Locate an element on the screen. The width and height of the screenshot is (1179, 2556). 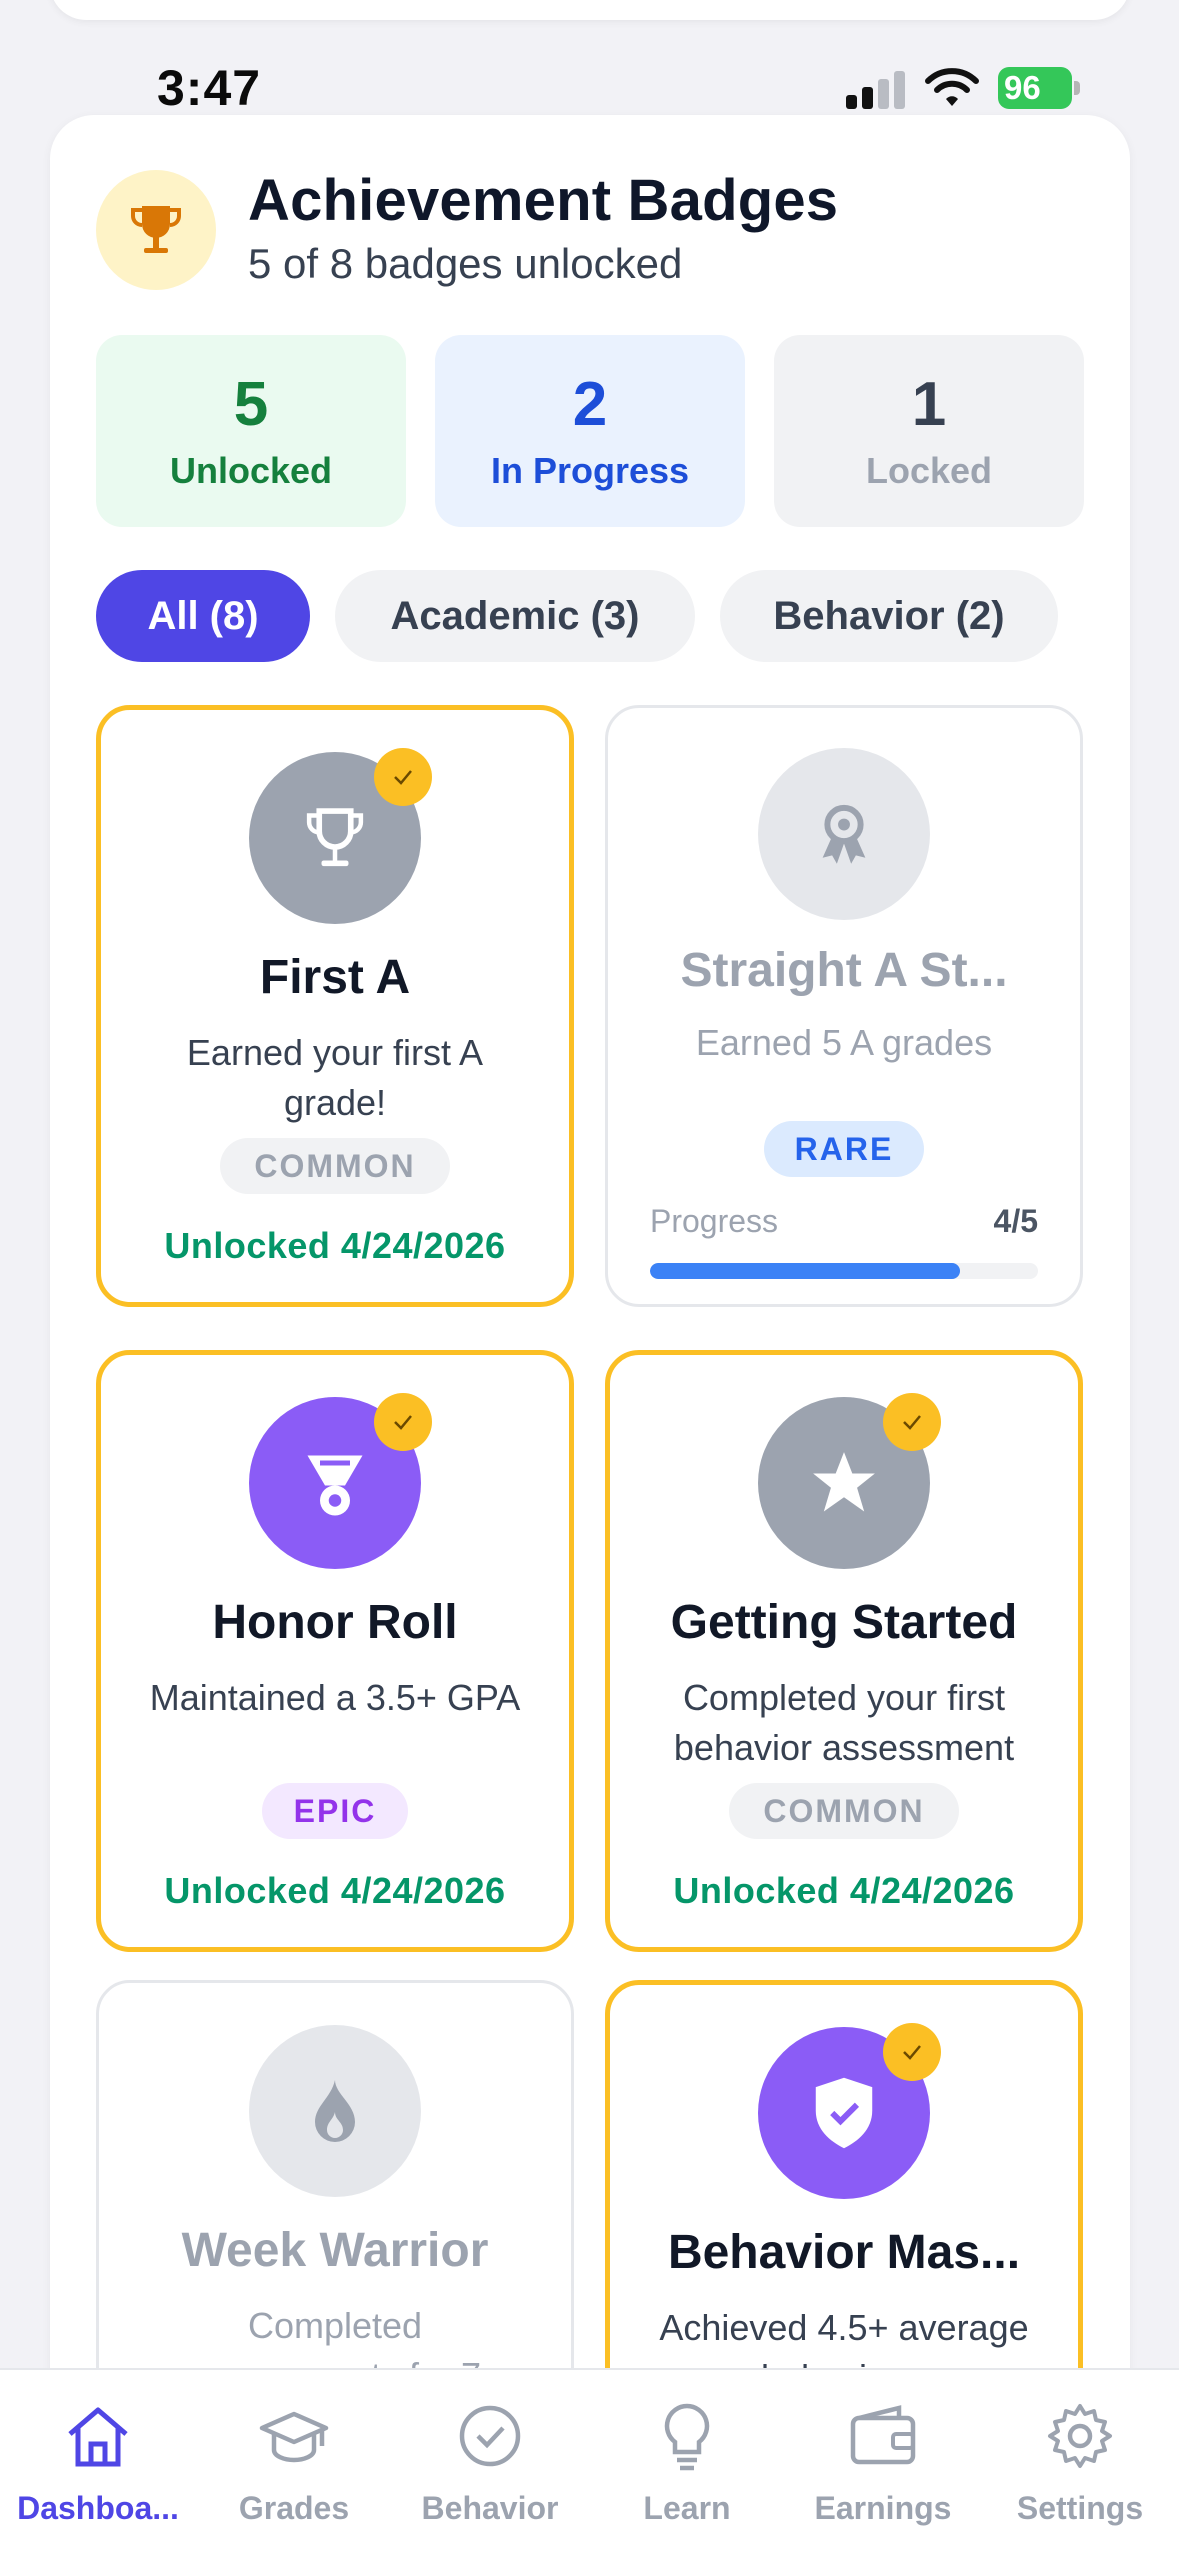
stat-unlocked-label: Unlocked is located at coordinates (251, 470).